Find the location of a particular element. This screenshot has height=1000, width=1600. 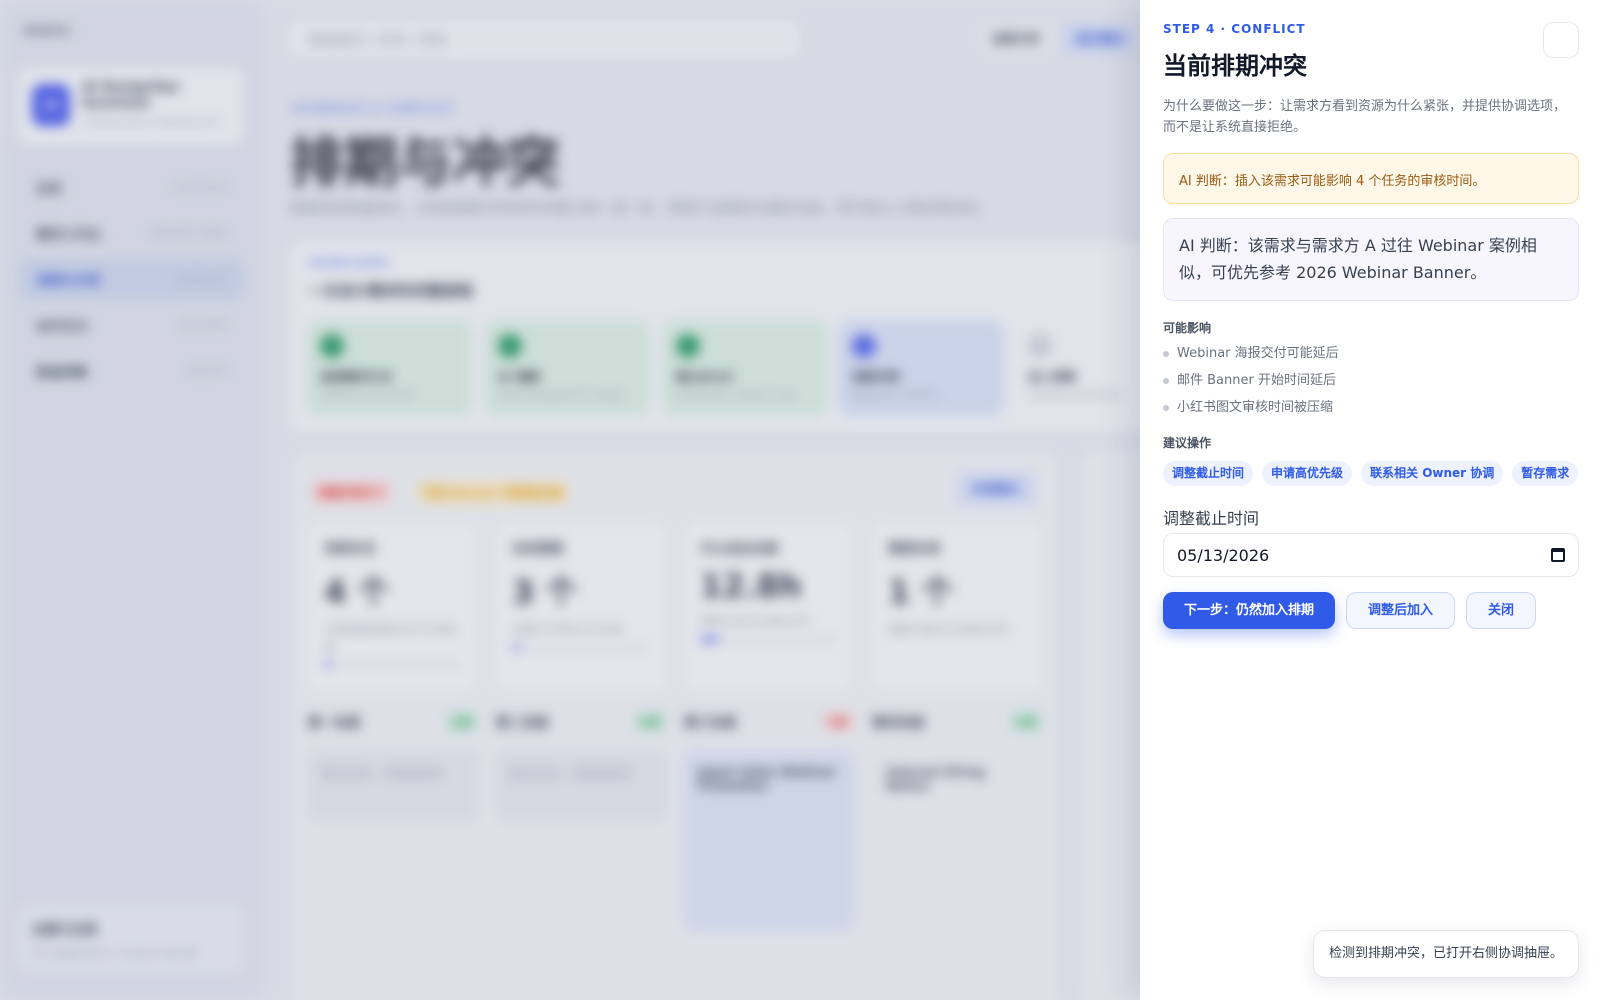

impact-item: 小红书图文审核时间被压缩 is located at coordinates (1251, 407).